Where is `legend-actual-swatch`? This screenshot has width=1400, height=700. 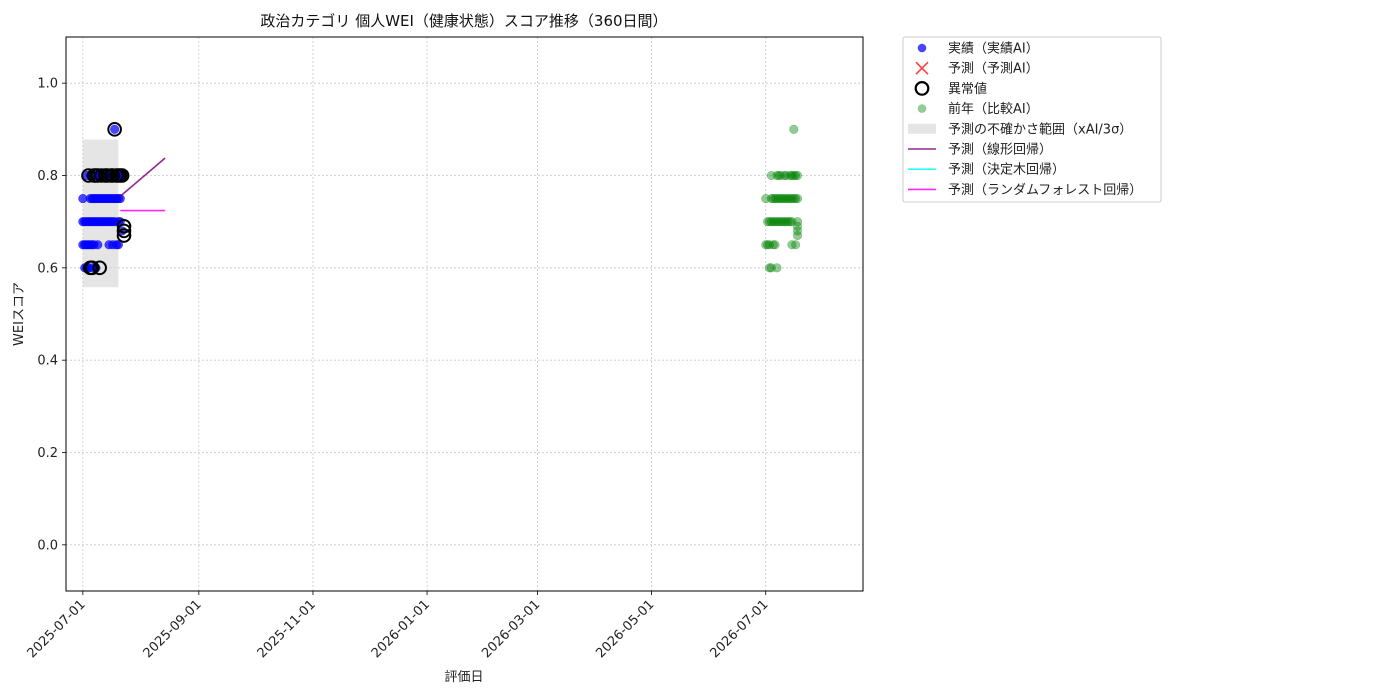 legend-actual-swatch is located at coordinates (922, 48).